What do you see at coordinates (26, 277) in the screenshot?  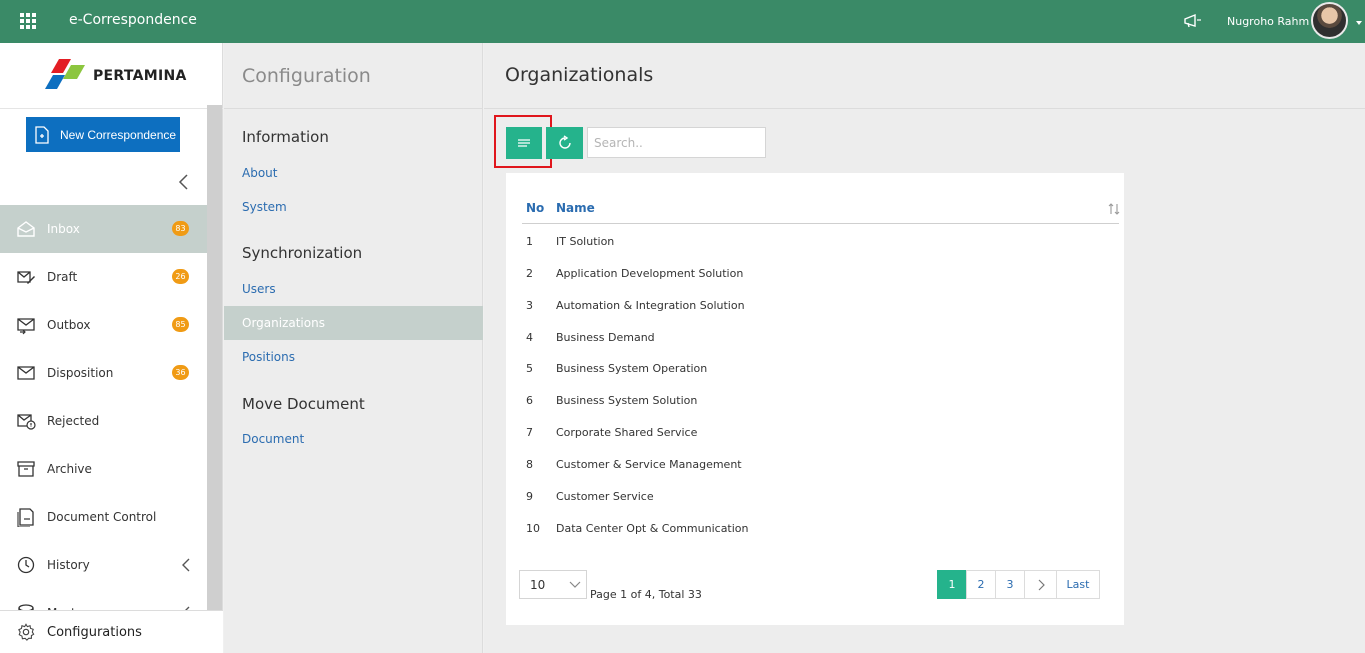 I see `draft-icon` at bounding box center [26, 277].